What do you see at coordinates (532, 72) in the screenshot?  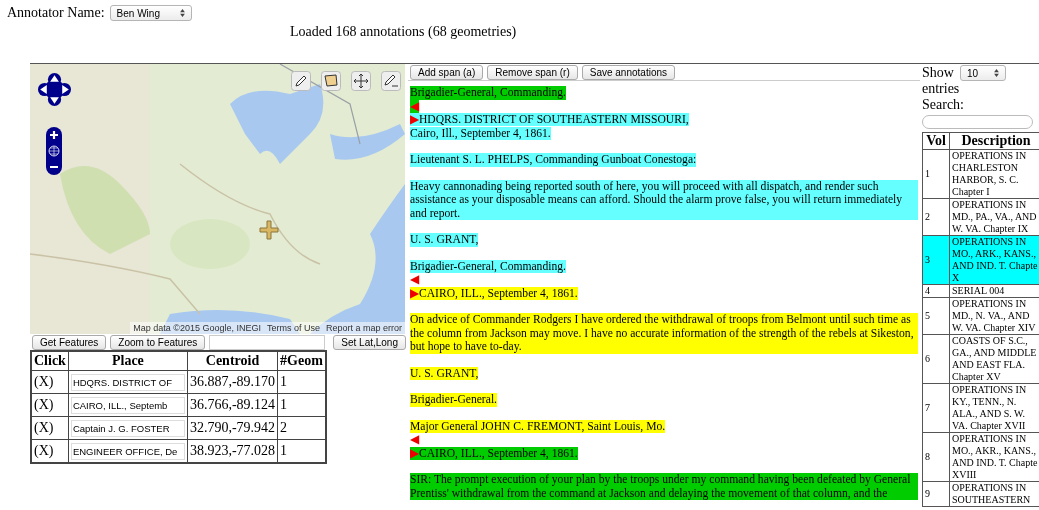 I see `toolbar-button: Remove span (r)` at bounding box center [532, 72].